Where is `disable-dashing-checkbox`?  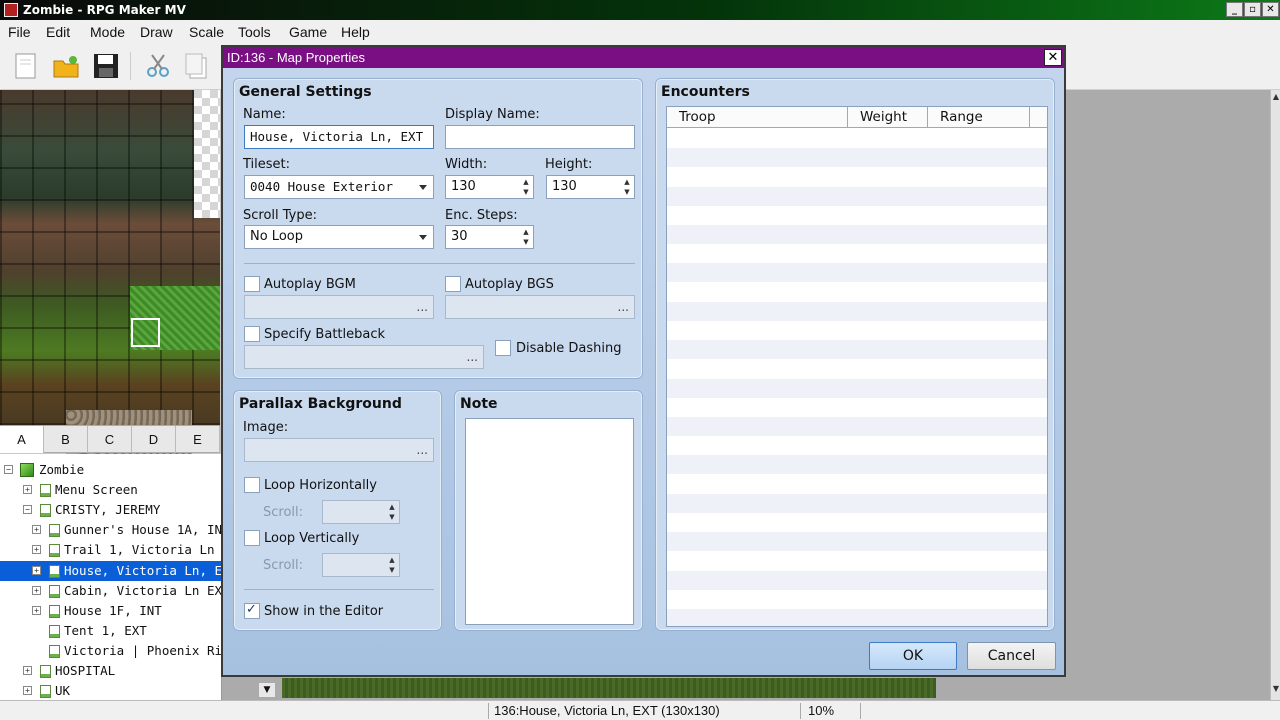
disable-dashing-checkbox is located at coordinates (503, 348).